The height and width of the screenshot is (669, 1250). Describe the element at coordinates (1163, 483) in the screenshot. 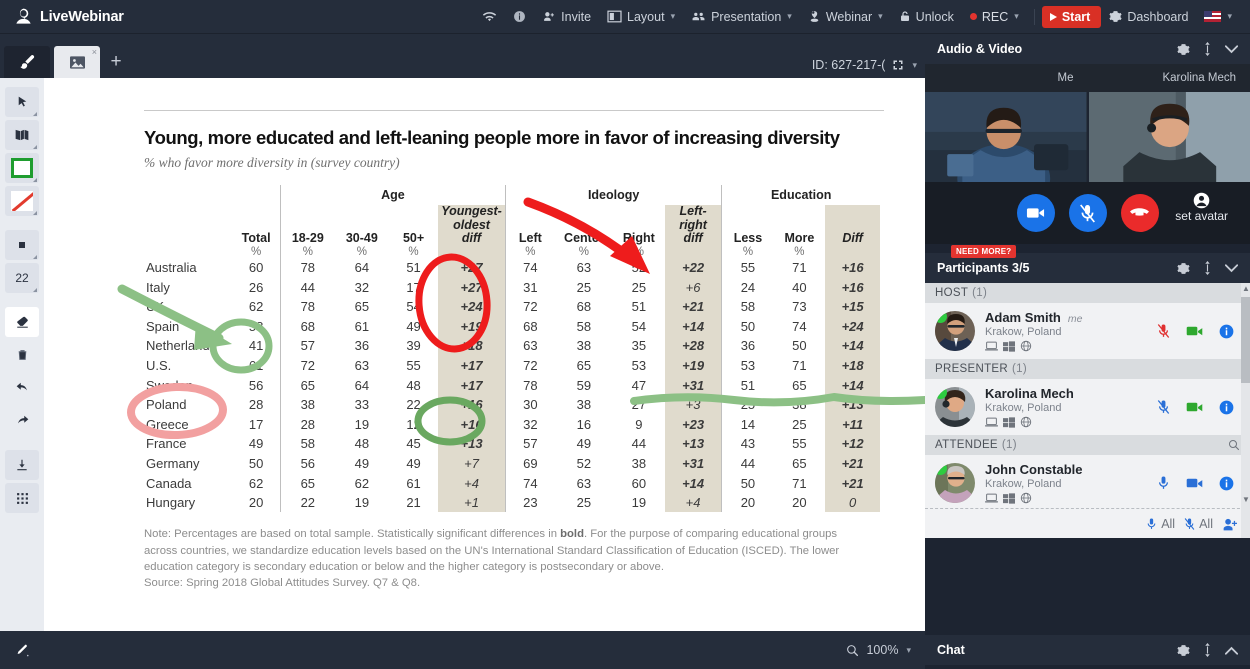

I see `mic-icon` at that location.